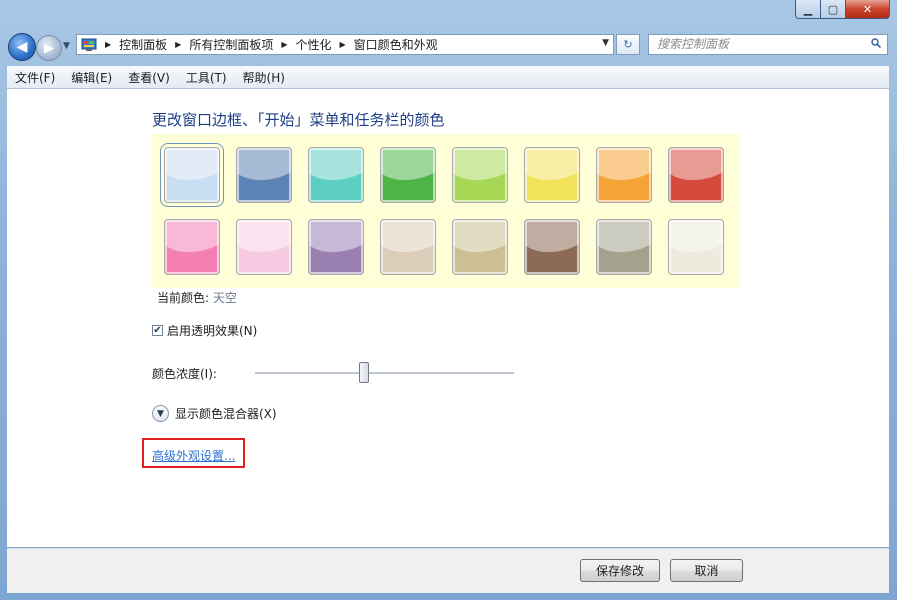 This screenshot has width=897, height=600. I want to click on cancel-button: 取消, so click(706, 570).